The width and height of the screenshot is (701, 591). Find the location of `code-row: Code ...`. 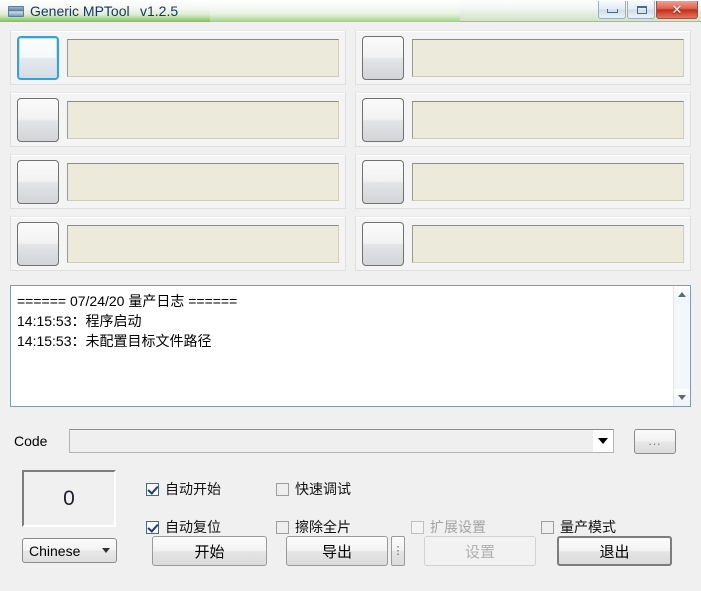

code-row: Code ... is located at coordinates (350, 441).